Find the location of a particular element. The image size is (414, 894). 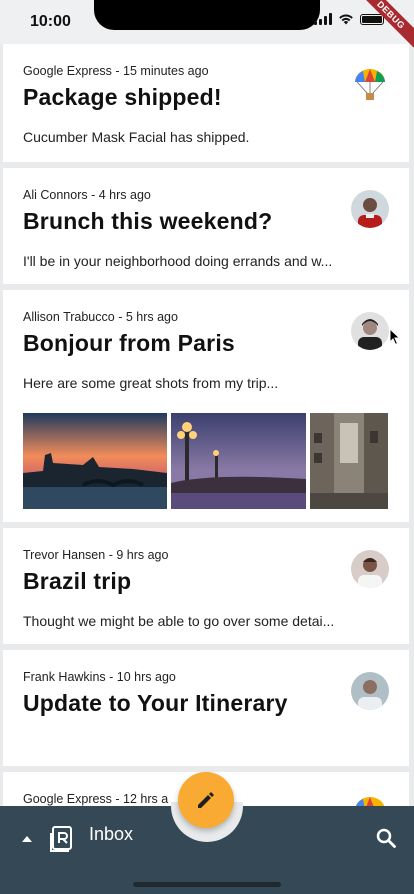

expand-up-icon is located at coordinates (27, 839).